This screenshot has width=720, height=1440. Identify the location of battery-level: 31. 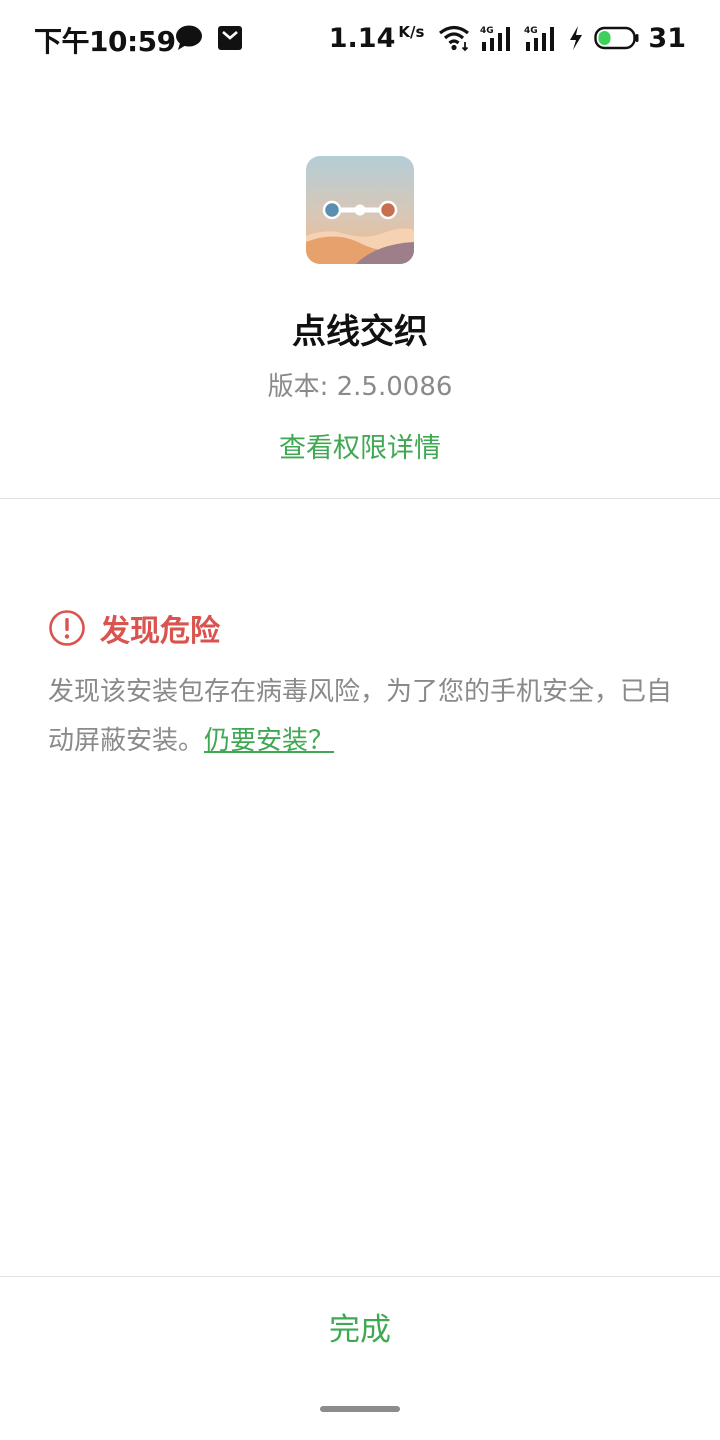
(667, 38).